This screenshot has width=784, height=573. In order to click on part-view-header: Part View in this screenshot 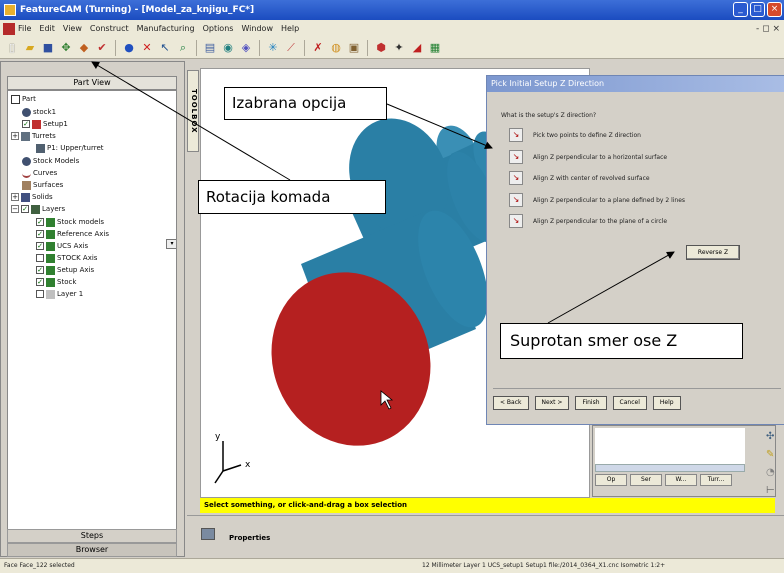, I will do `click(92, 83)`.